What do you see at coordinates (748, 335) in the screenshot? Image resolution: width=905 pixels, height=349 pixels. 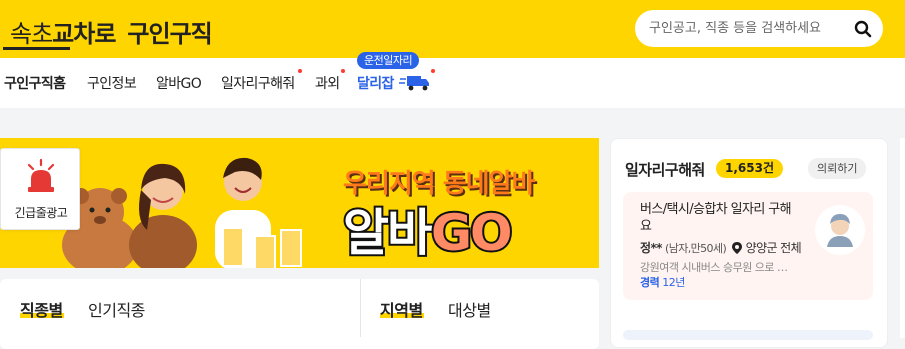 I see `next-card-preview` at bounding box center [748, 335].